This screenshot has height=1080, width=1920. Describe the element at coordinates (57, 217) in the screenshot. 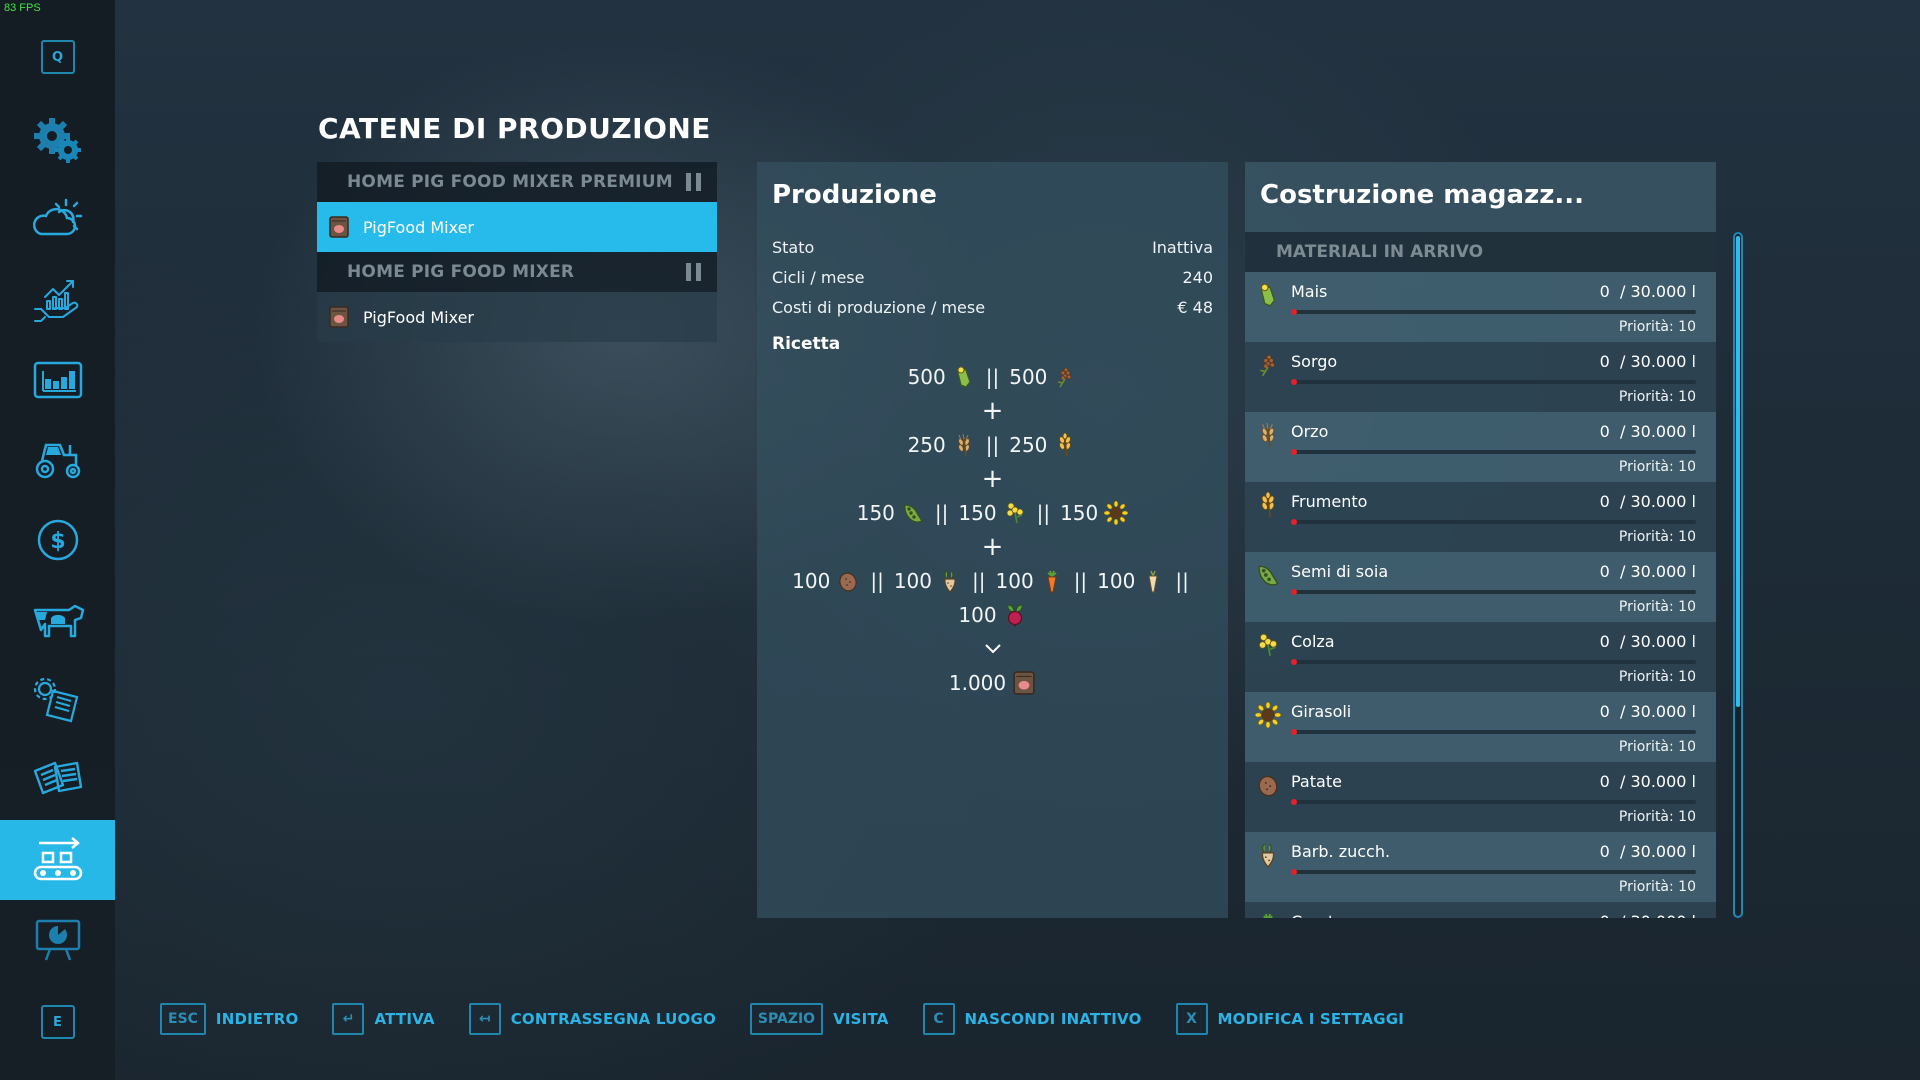

I see `weather-icon` at that location.